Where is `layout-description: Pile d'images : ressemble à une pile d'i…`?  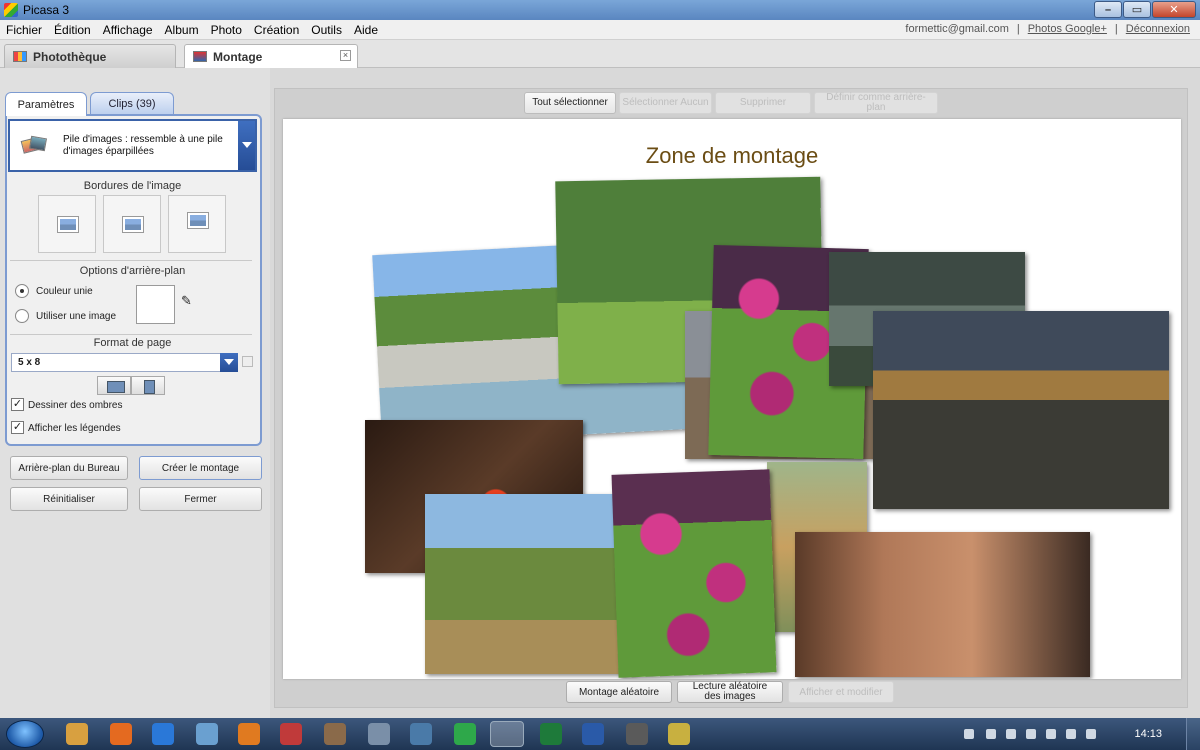 layout-description: Pile d'images : ressemble à une pile d'i… is located at coordinates (143, 145).